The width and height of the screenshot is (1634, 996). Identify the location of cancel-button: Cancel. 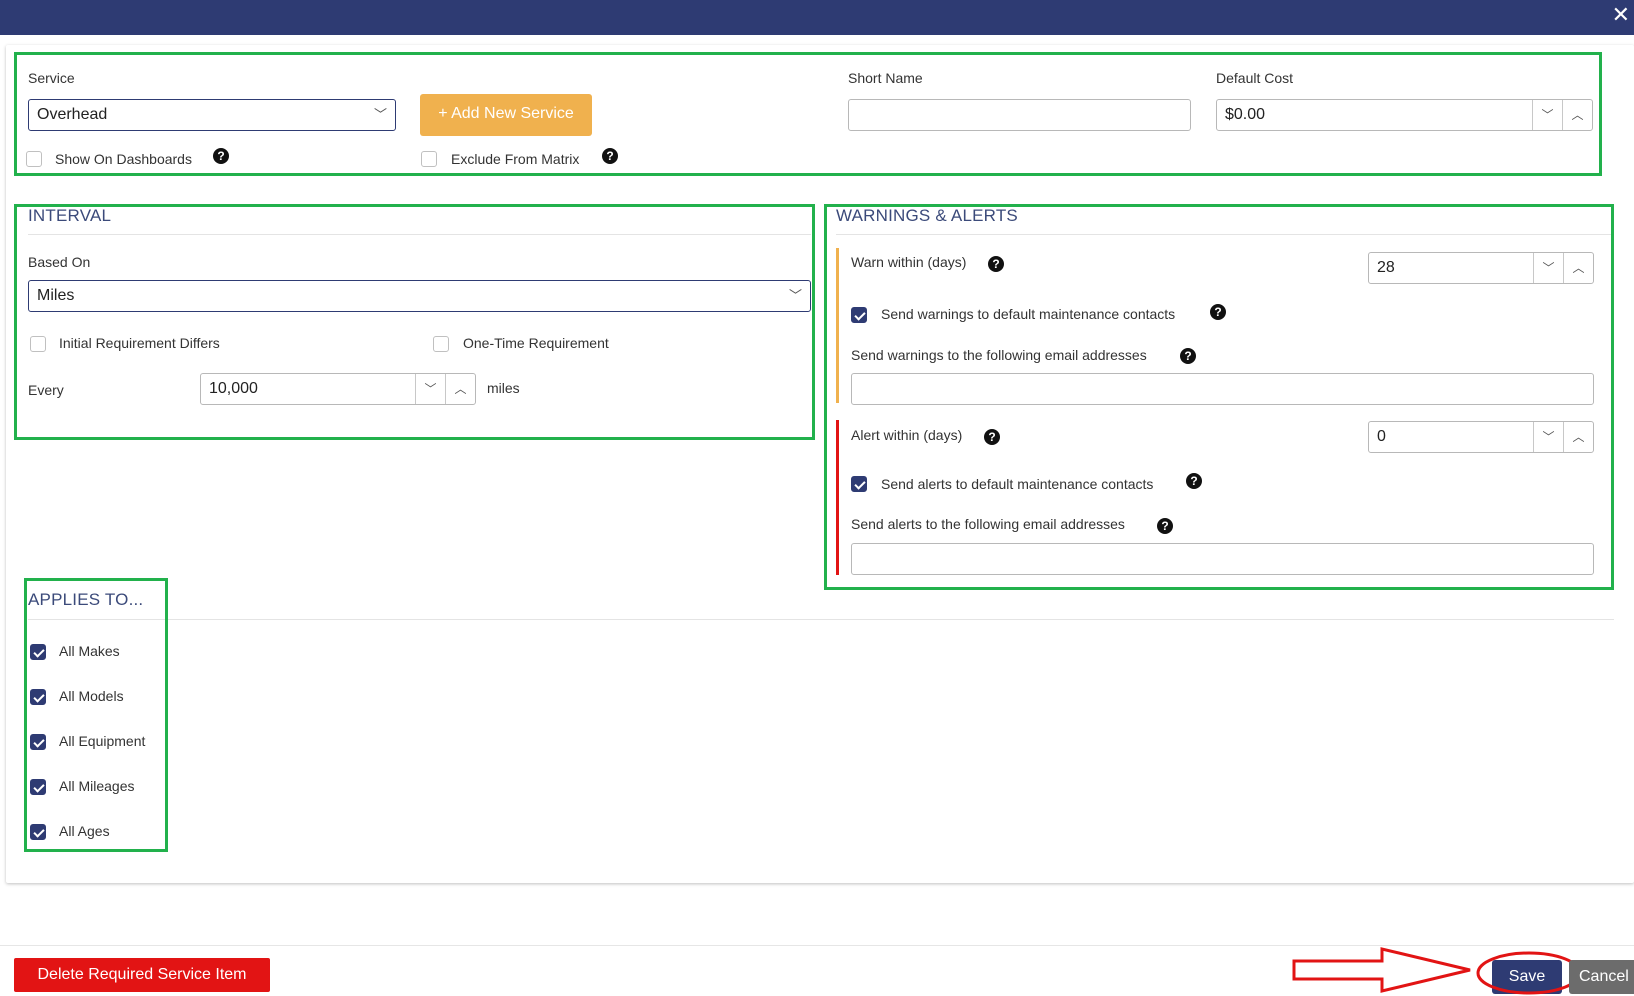
(1601, 977).